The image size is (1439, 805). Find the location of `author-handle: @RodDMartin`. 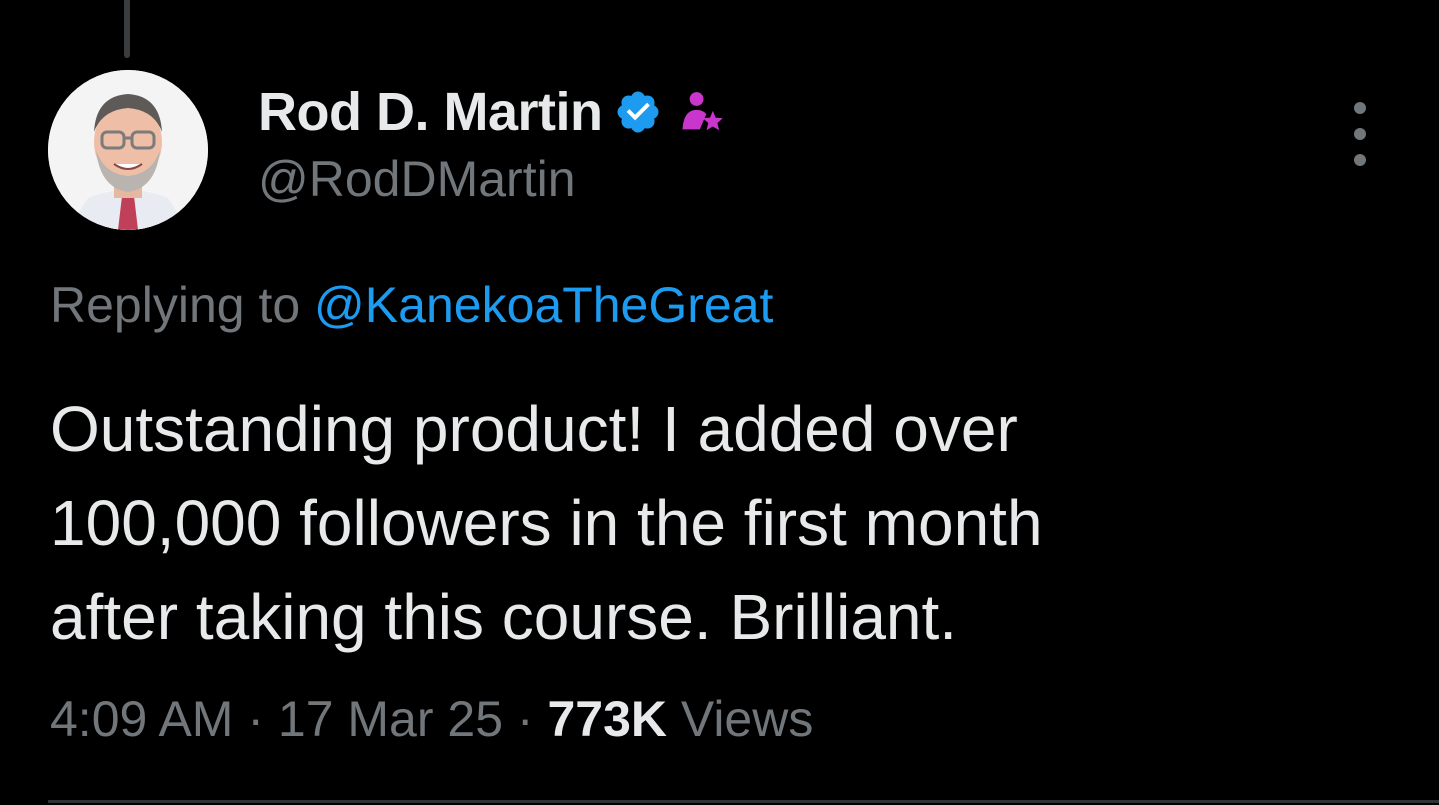

author-handle: @RodDMartin is located at coordinates (417, 179).